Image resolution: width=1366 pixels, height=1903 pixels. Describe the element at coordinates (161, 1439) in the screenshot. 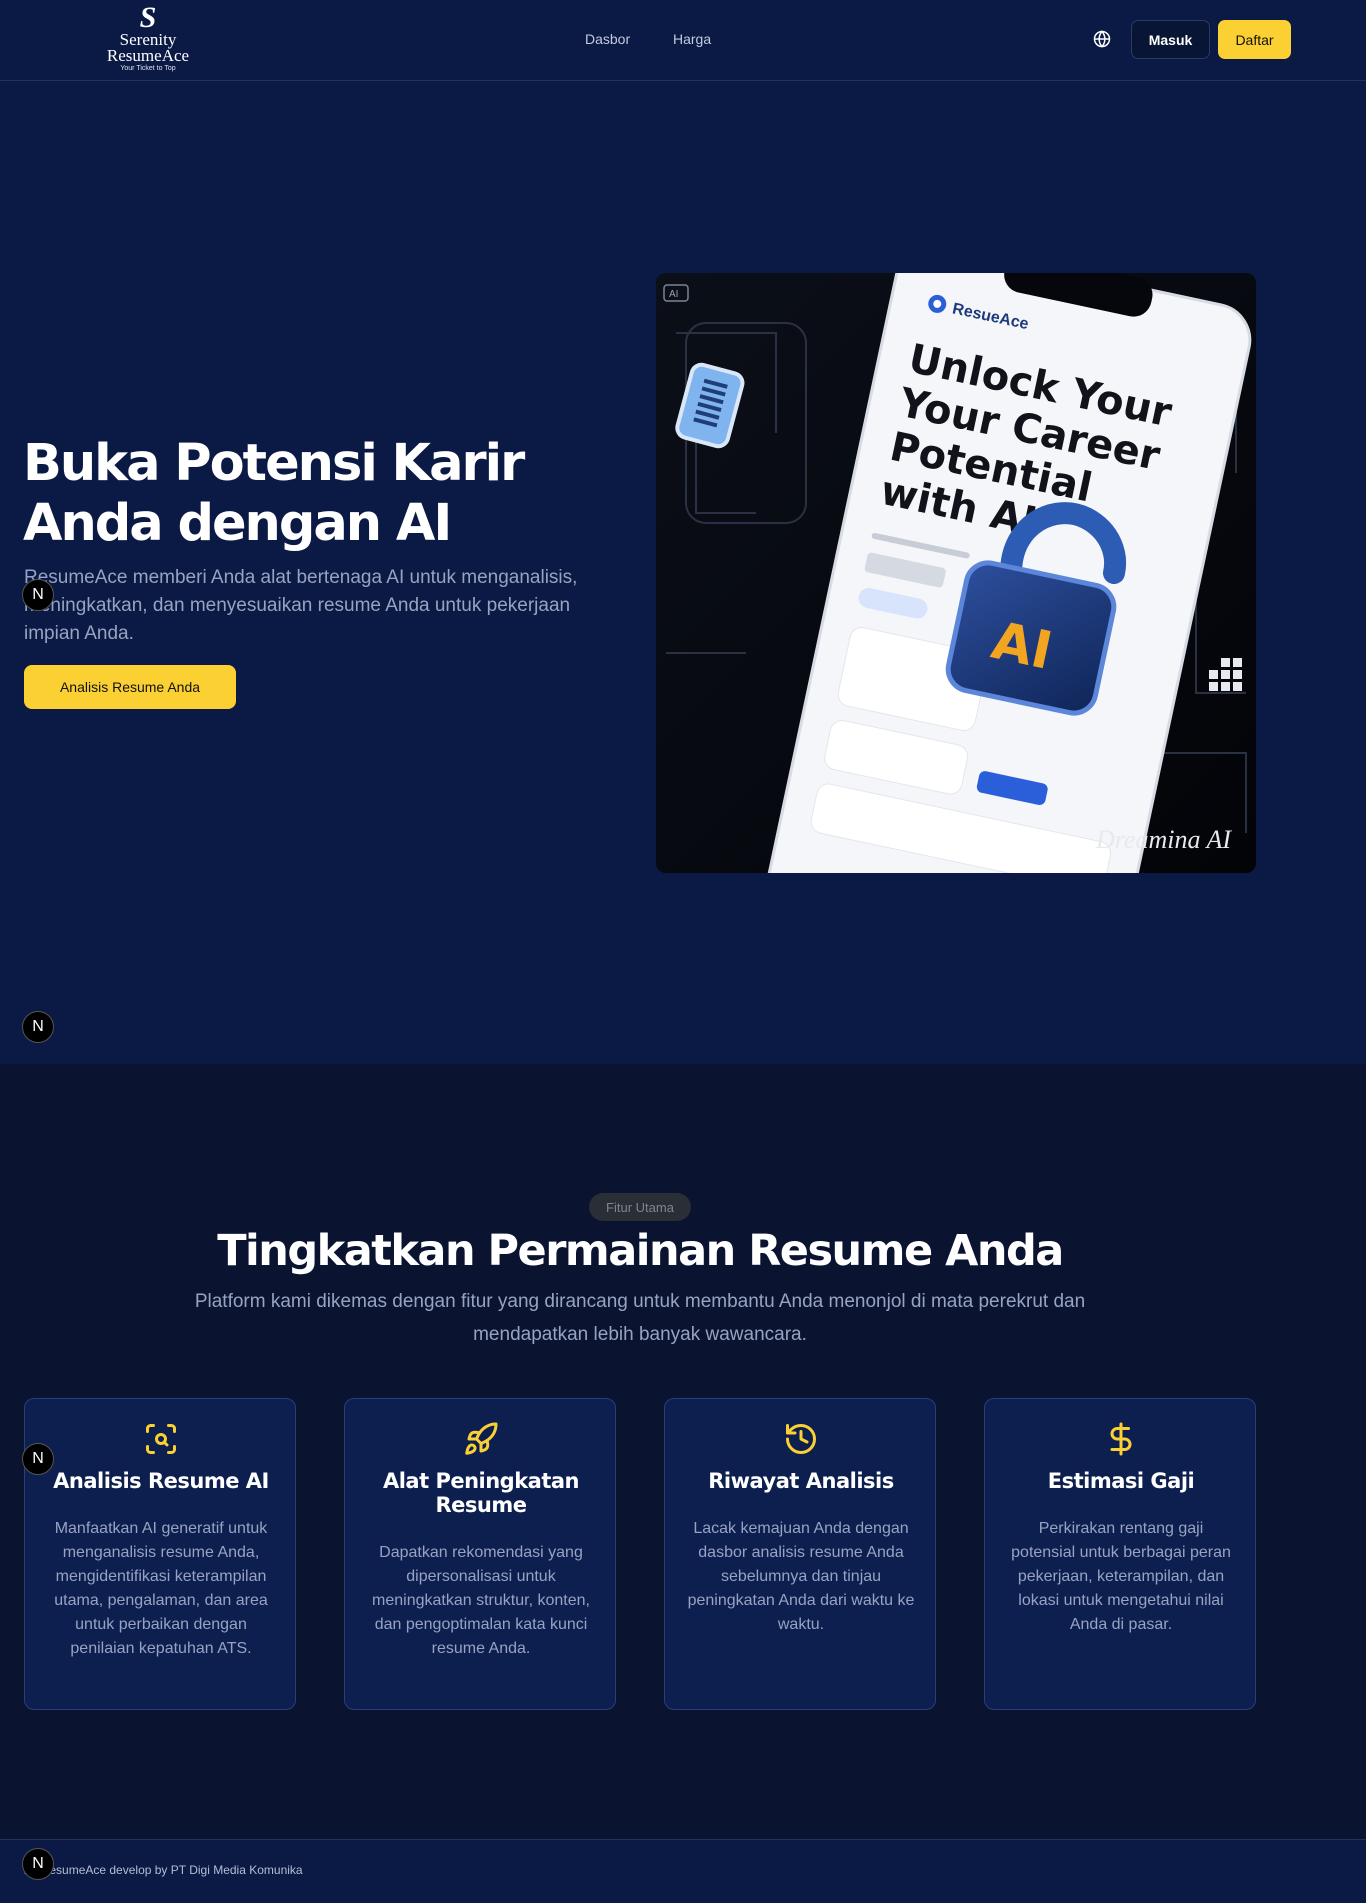

I see `scan-search-icon` at that location.